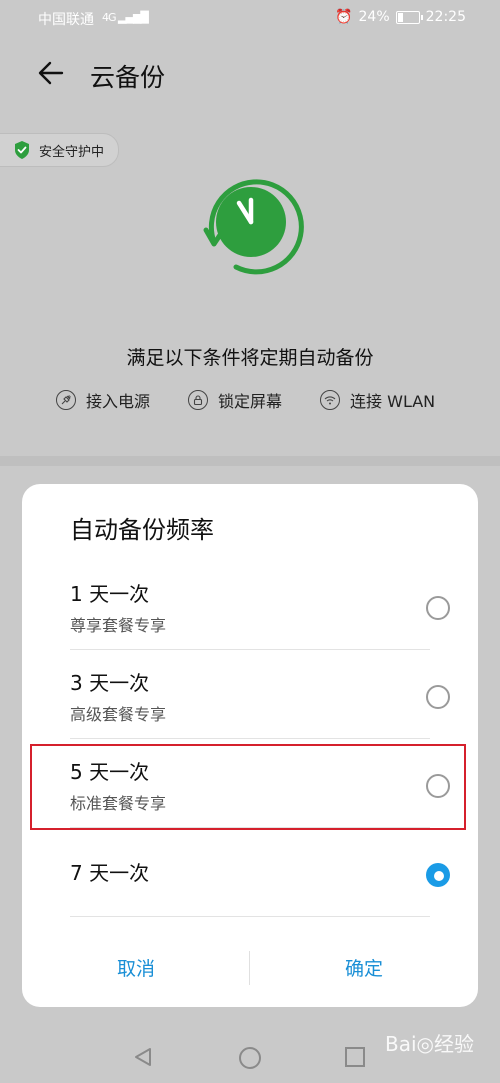 This screenshot has width=500, height=1083. Describe the element at coordinates (198, 400) in the screenshot. I see `lock-icon` at that location.